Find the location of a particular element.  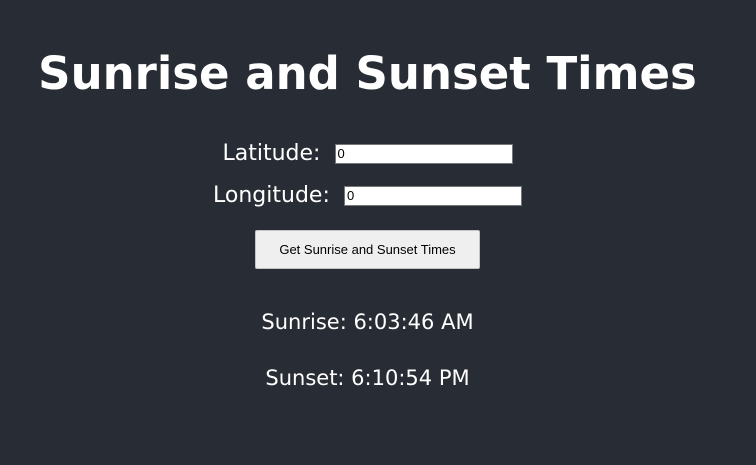

sunset-result: Sunset: 6:10:54 PM is located at coordinates (367, 378).